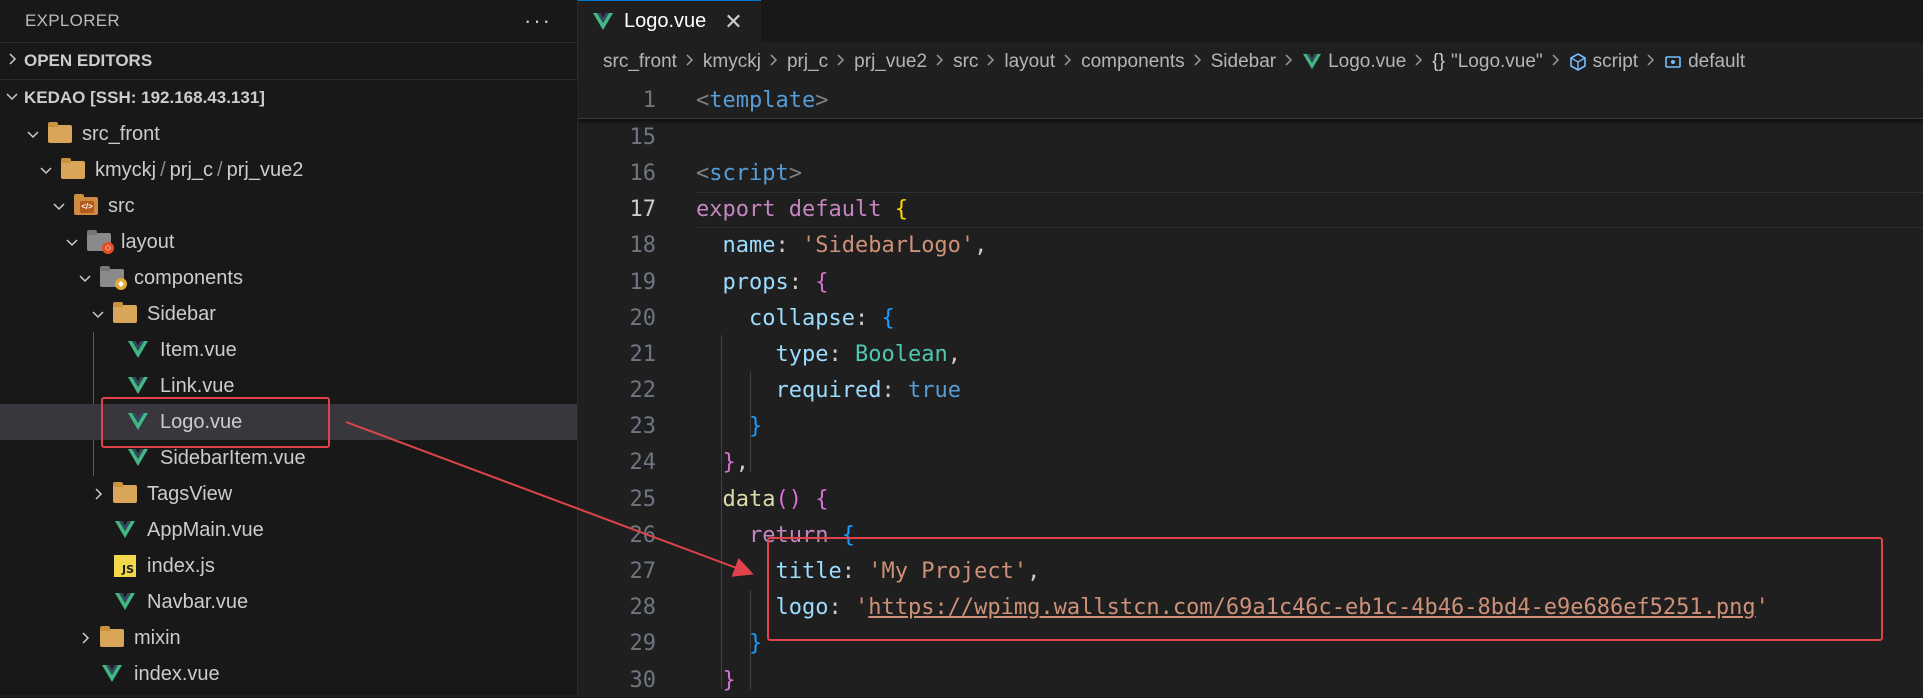  What do you see at coordinates (1250, 173) in the screenshot?
I see `code-line-16: 16 <script>` at bounding box center [1250, 173].